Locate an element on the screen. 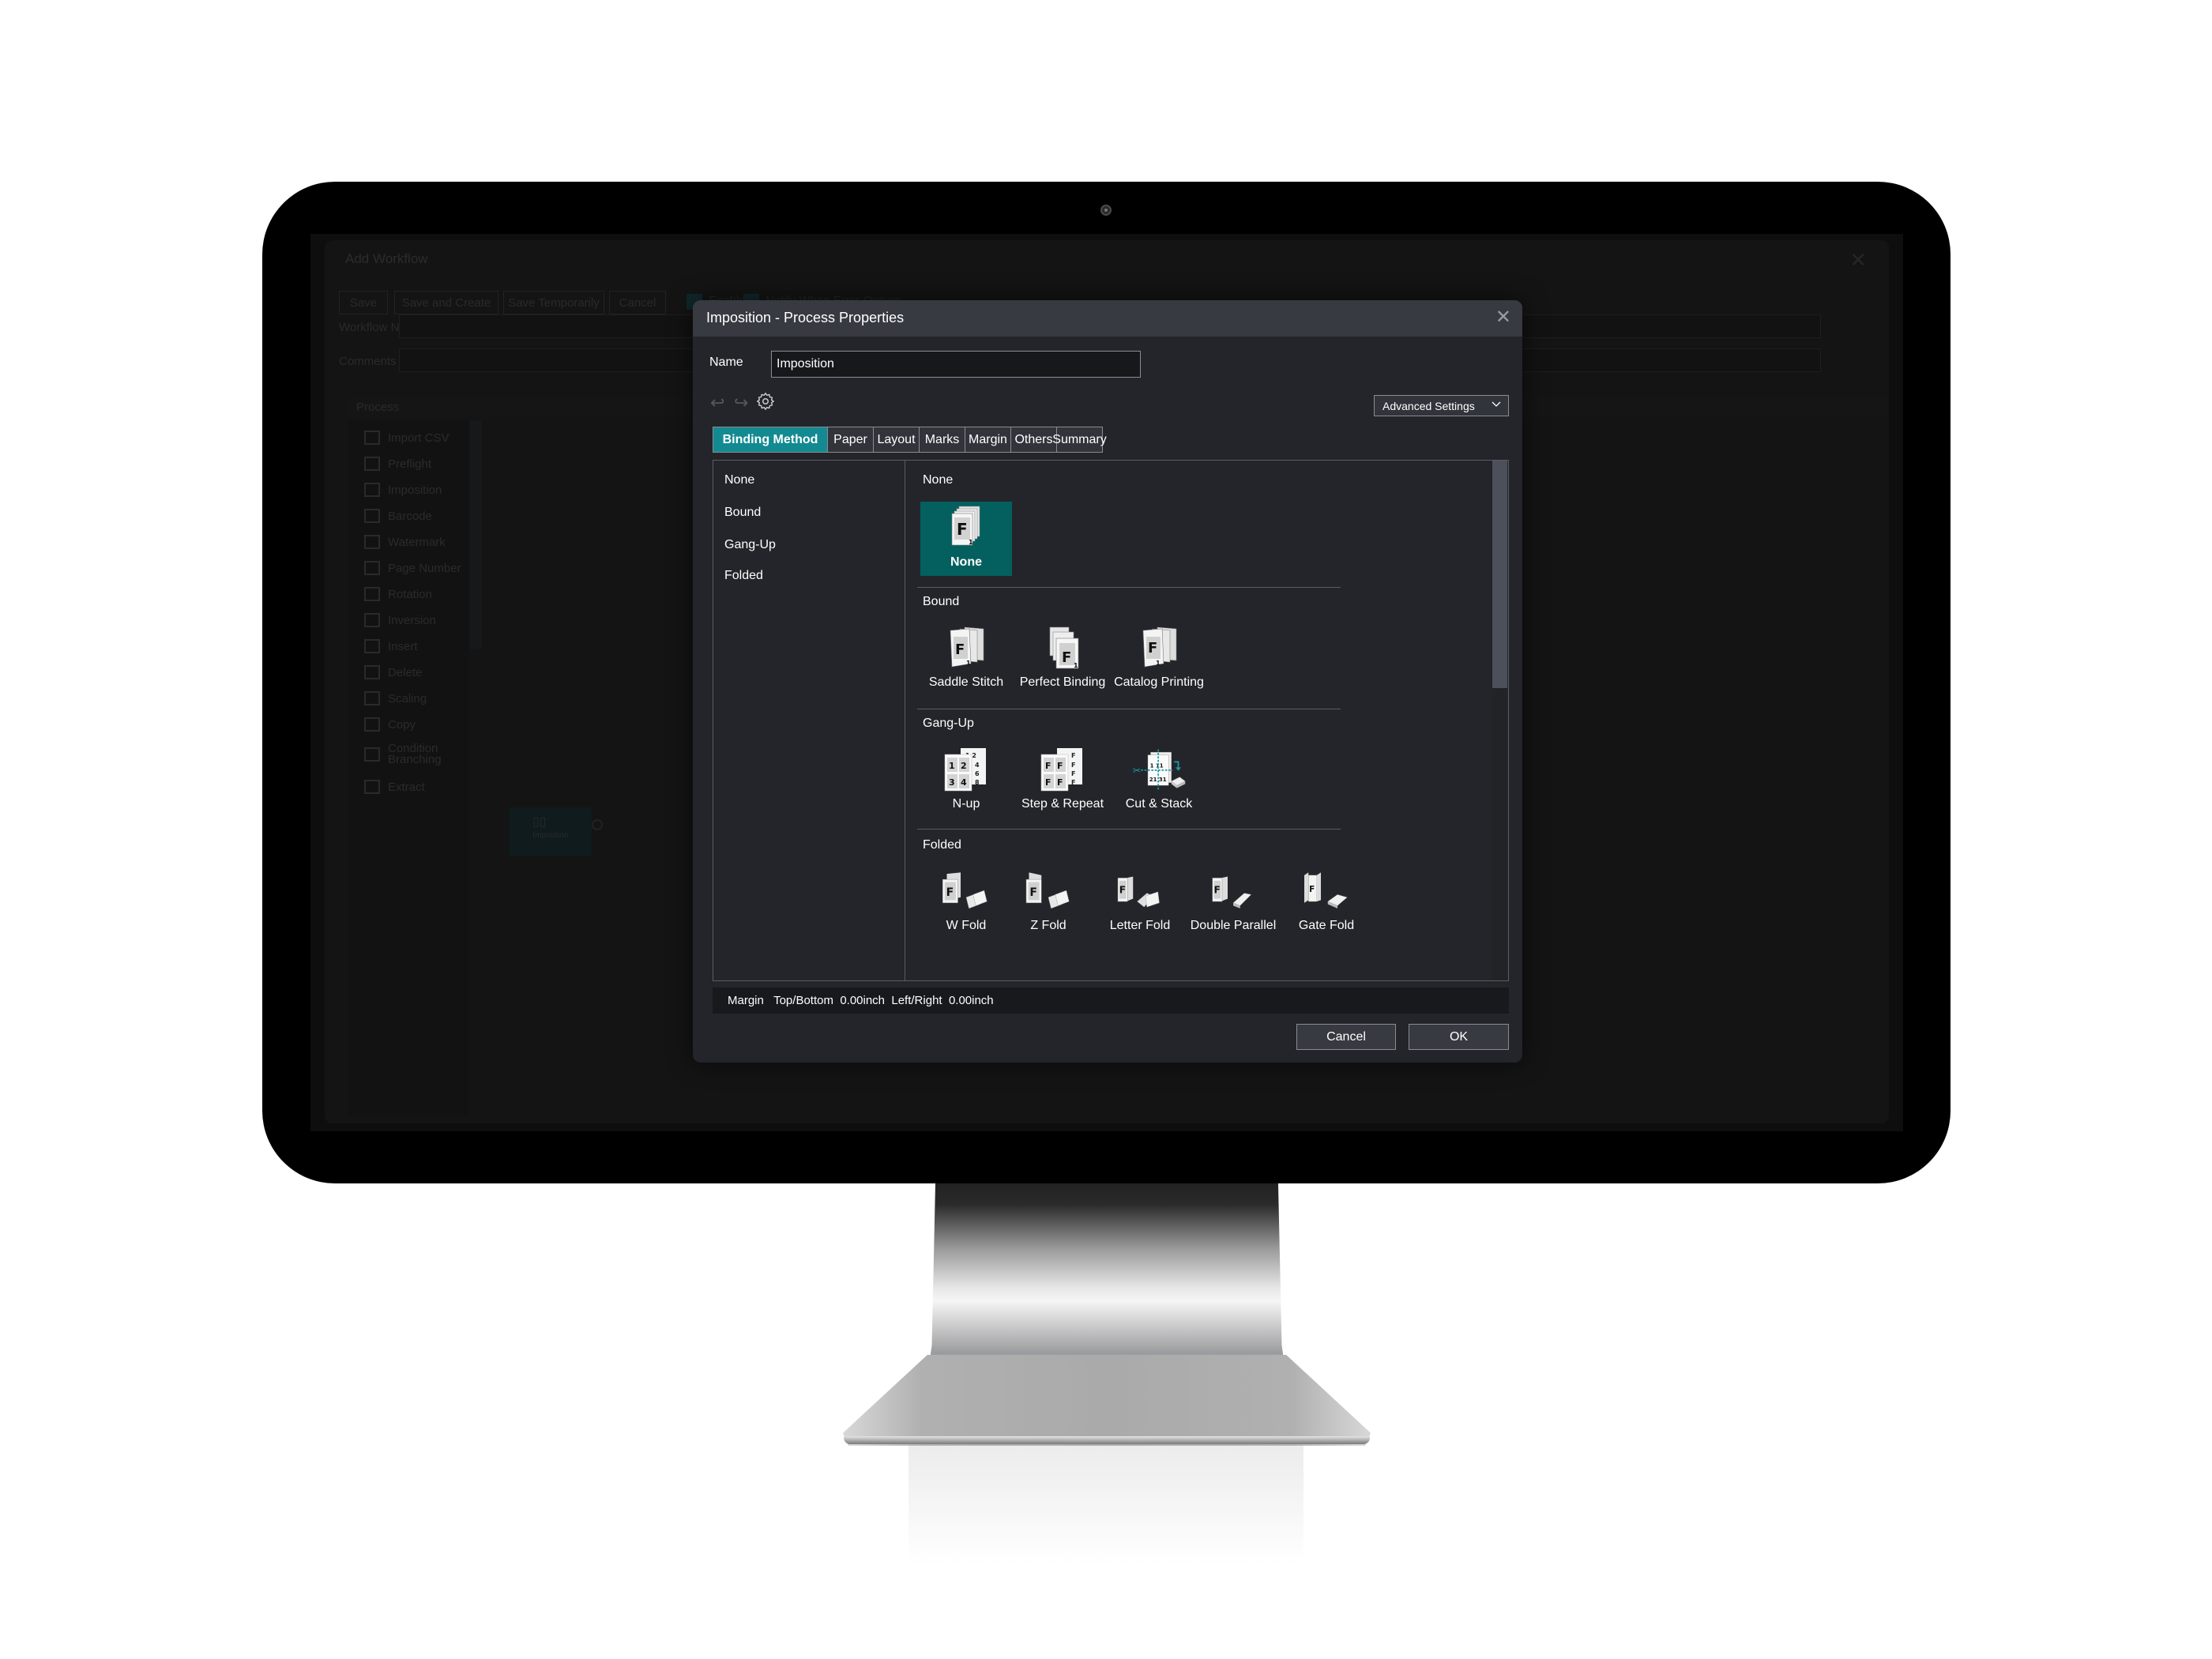 The image size is (2212, 1659). process-item: Import CSV is located at coordinates (407, 438).